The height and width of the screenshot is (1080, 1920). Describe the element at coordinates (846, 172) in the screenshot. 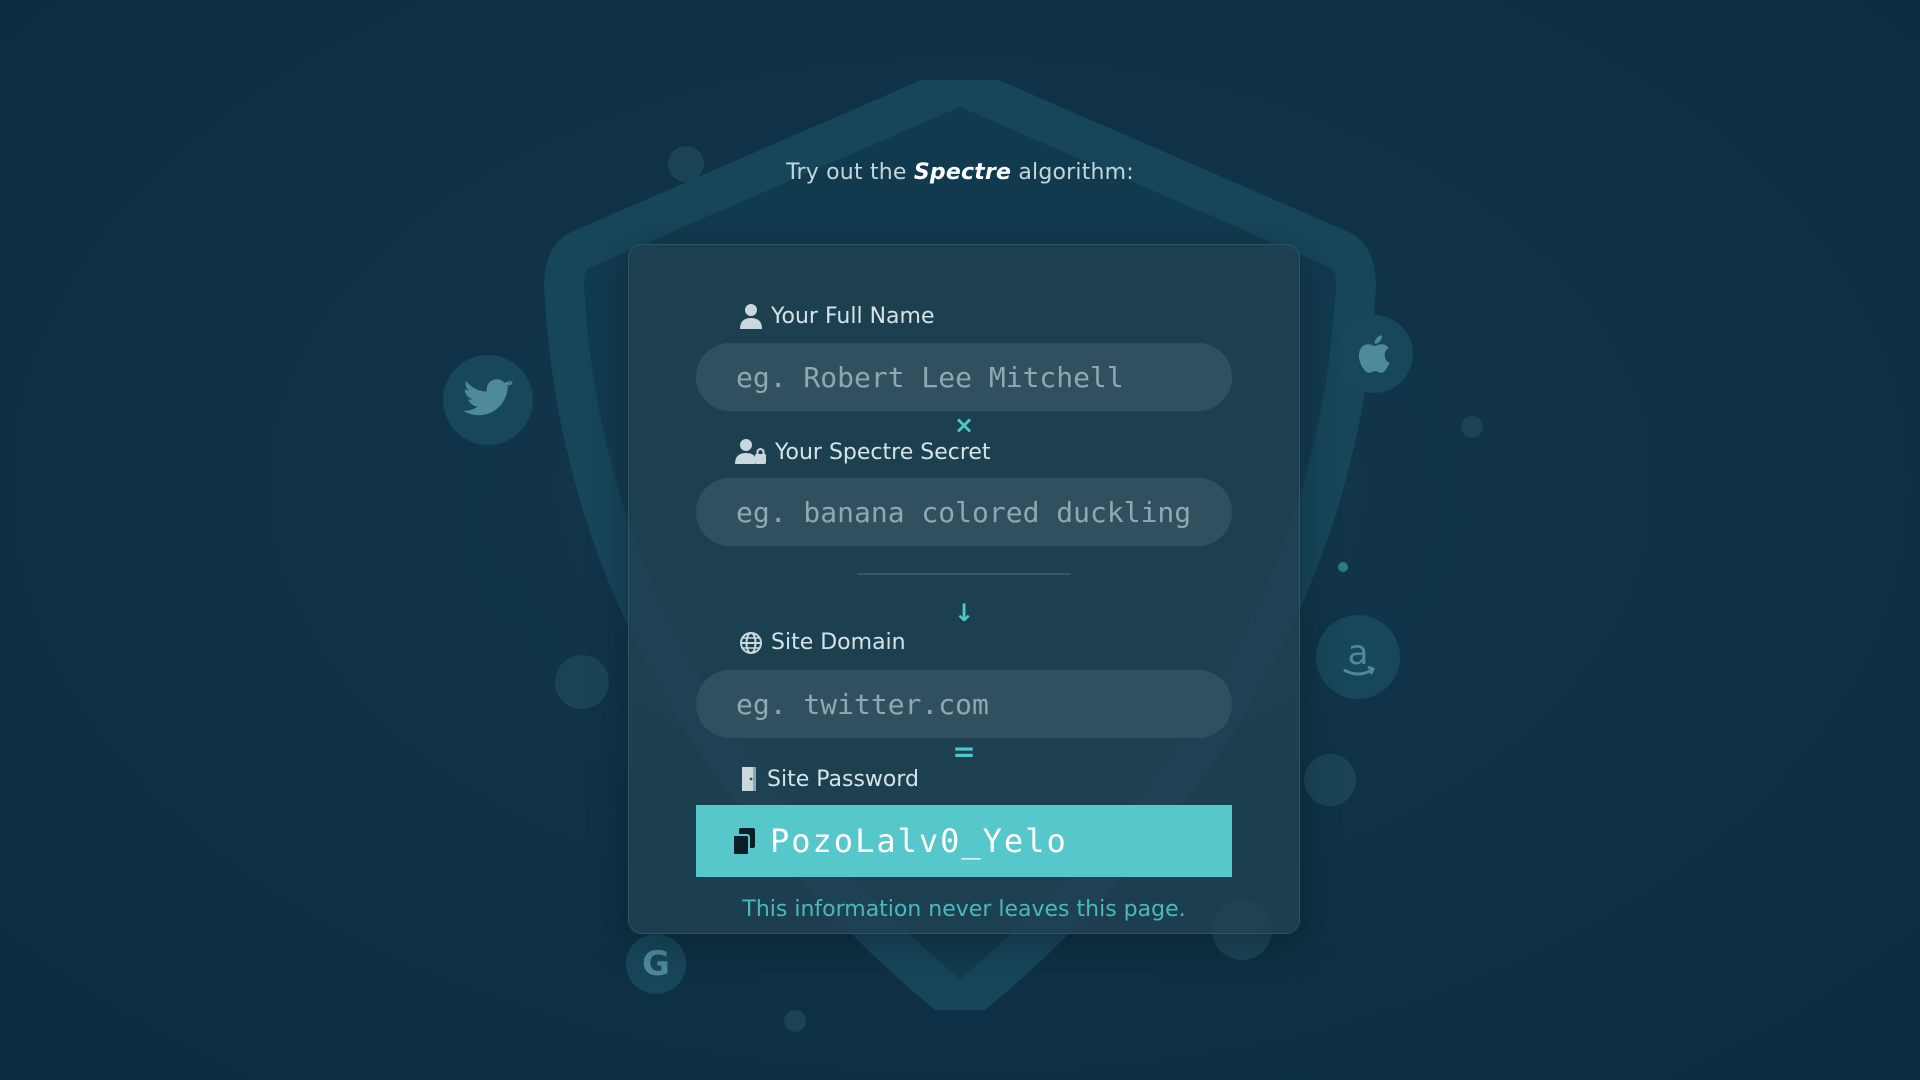

I see `tagline-prefix: Try out the` at that location.